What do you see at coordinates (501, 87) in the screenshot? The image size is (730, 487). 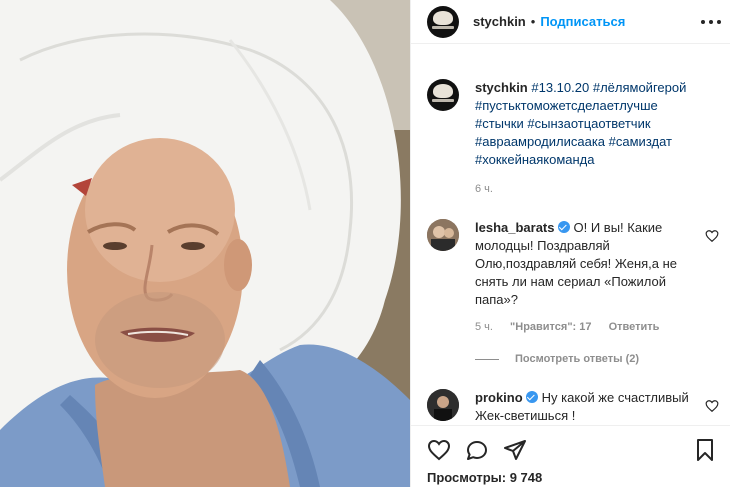 I see `caption-username: stychkin` at bounding box center [501, 87].